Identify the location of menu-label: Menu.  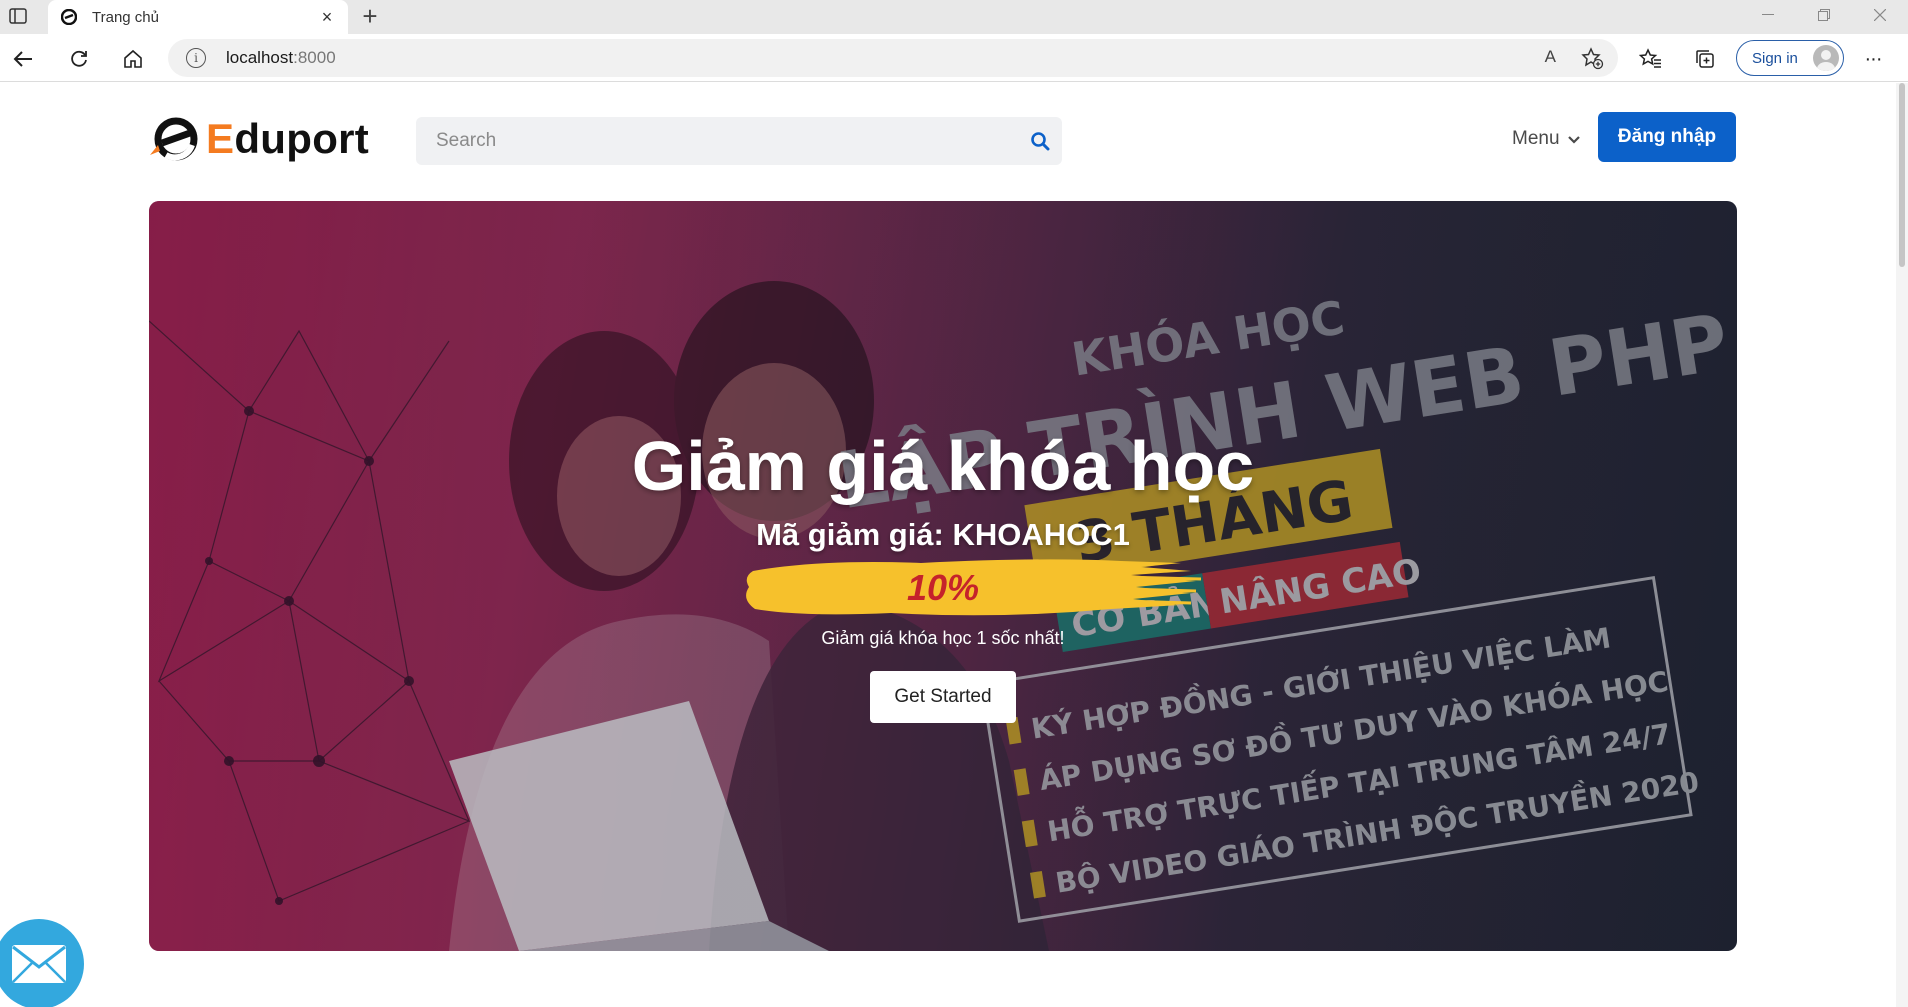
(1536, 138).